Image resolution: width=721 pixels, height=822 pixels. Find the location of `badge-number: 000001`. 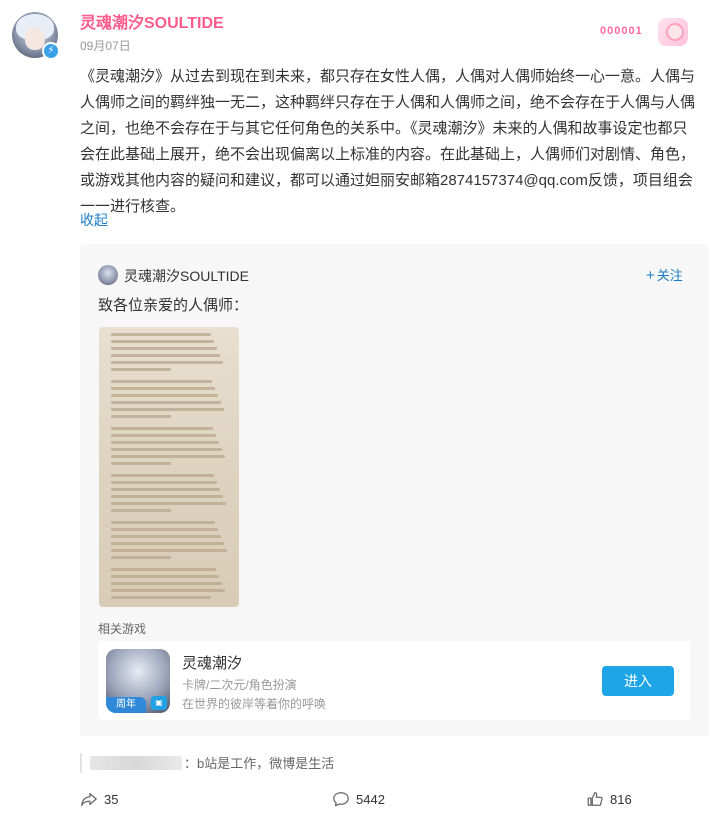

badge-number: 000001 is located at coordinates (621, 31).